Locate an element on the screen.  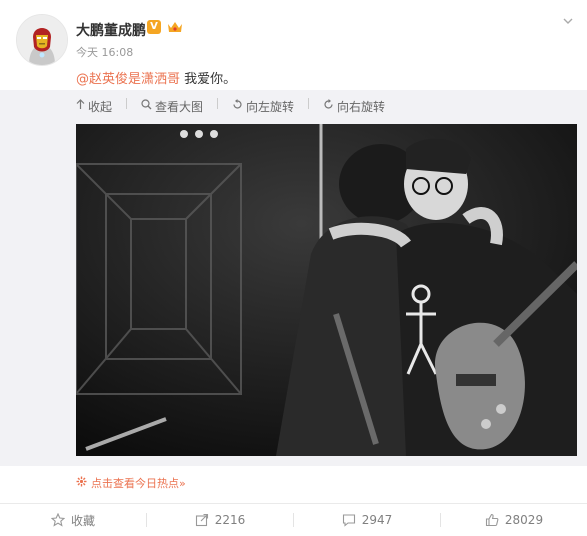
verified-icon: V is located at coordinates (154, 27).